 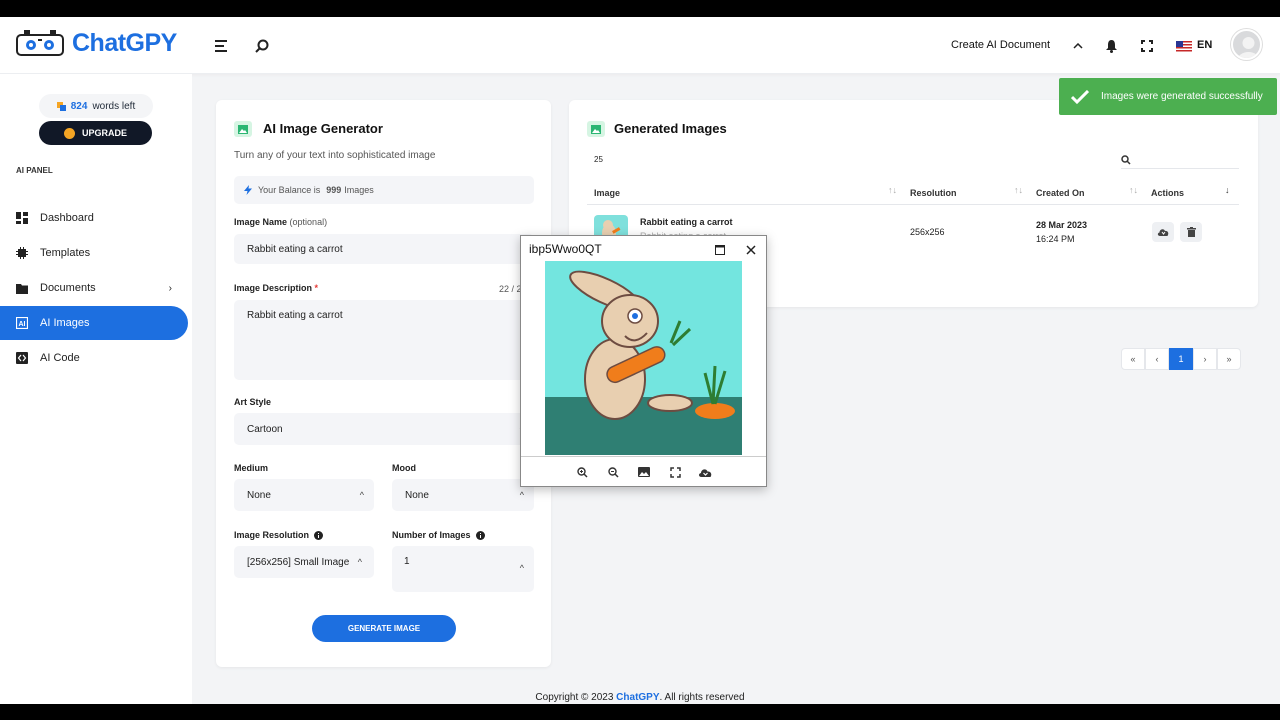 I want to click on menu-toggle-icon, so click(x=222, y=46).